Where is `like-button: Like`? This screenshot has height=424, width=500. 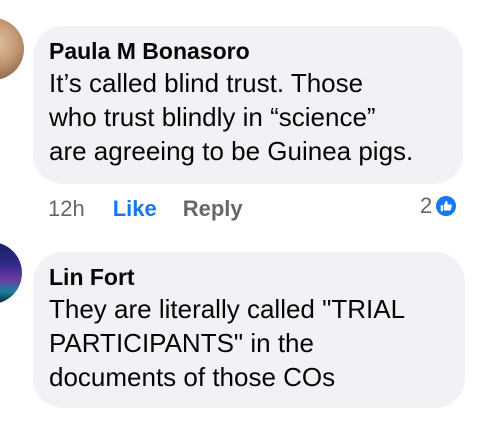 like-button: Like is located at coordinates (135, 209).